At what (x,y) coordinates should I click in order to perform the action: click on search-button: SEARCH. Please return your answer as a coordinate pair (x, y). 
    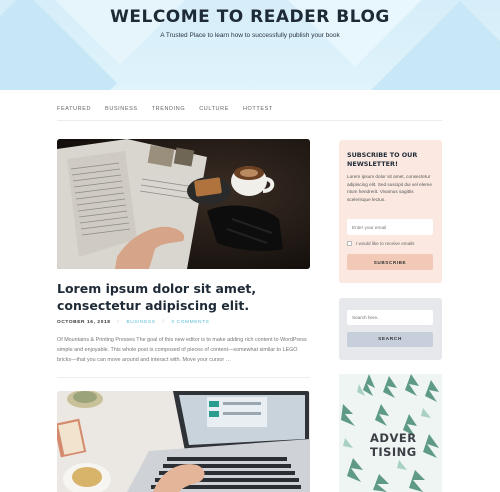
    Looking at the image, I should click on (390, 339).